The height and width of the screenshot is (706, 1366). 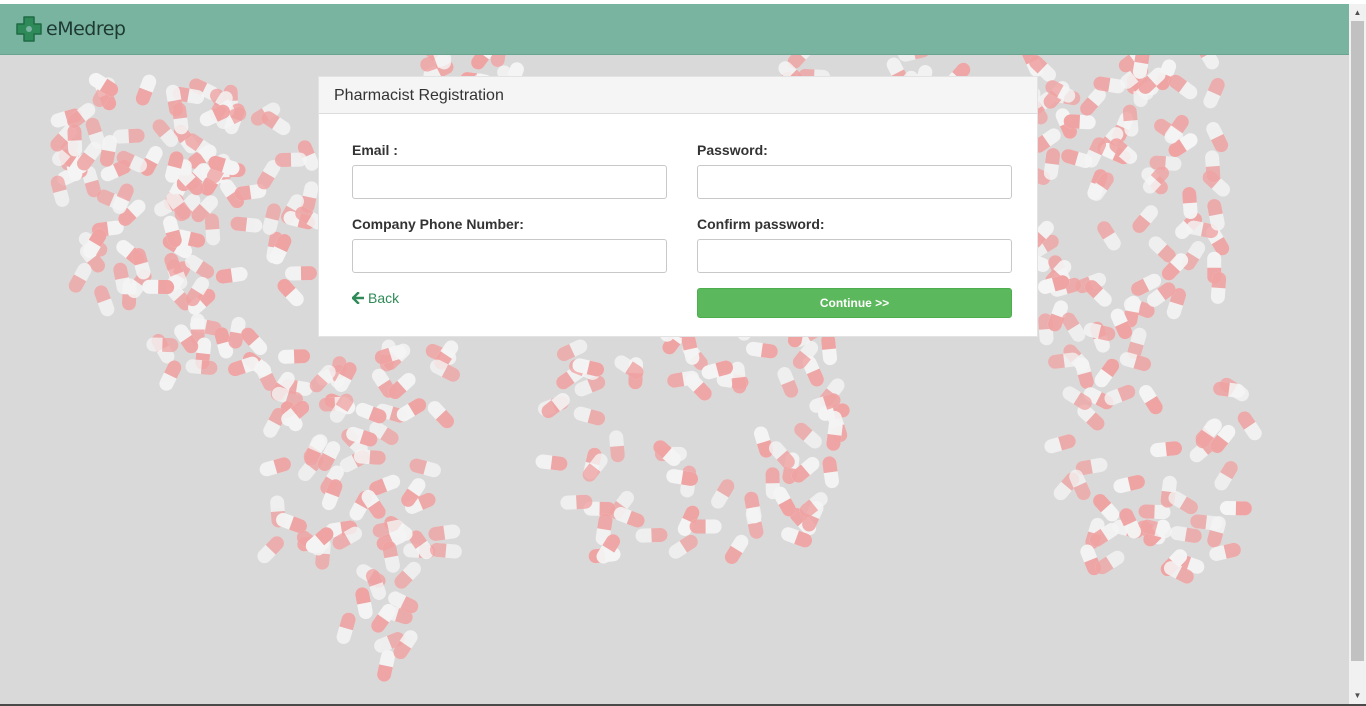 I want to click on pill-cluster-north-america, so click(x=187, y=232).